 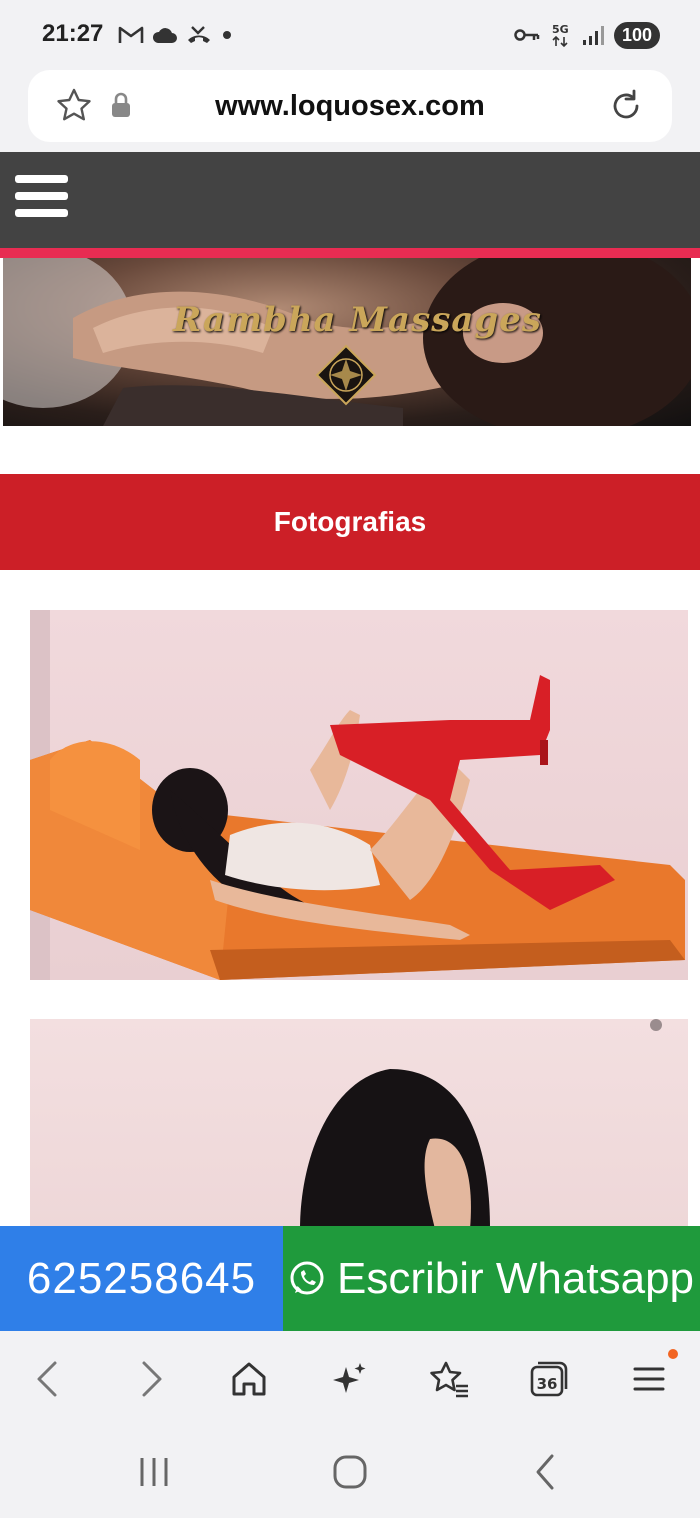 What do you see at coordinates (151, 1379) in the screenshot?
I see `forward-icon` at bounding box center [151, 1379].